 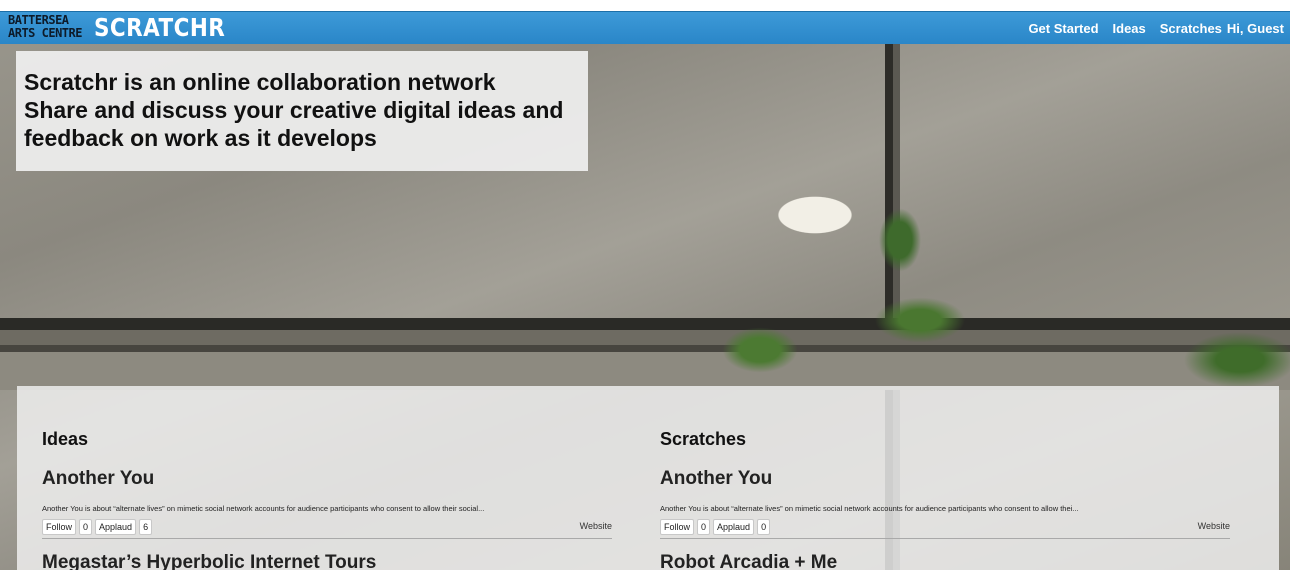 I want to click on nav-ideas: Ideas, so click(x=1129, y=28).